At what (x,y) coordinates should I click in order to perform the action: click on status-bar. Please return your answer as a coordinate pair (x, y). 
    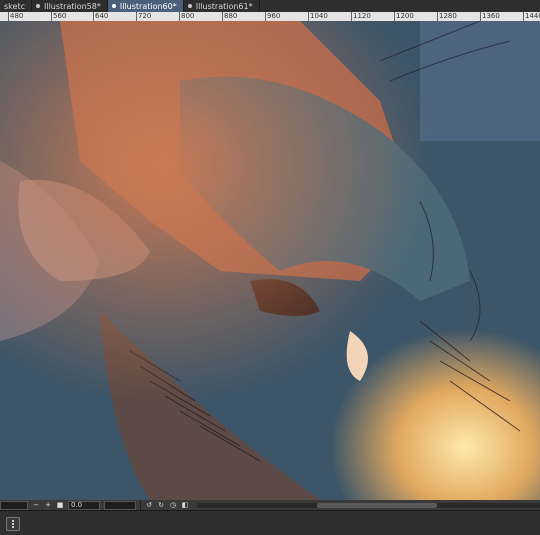
    Looking at the image, I should click on (270, 522).